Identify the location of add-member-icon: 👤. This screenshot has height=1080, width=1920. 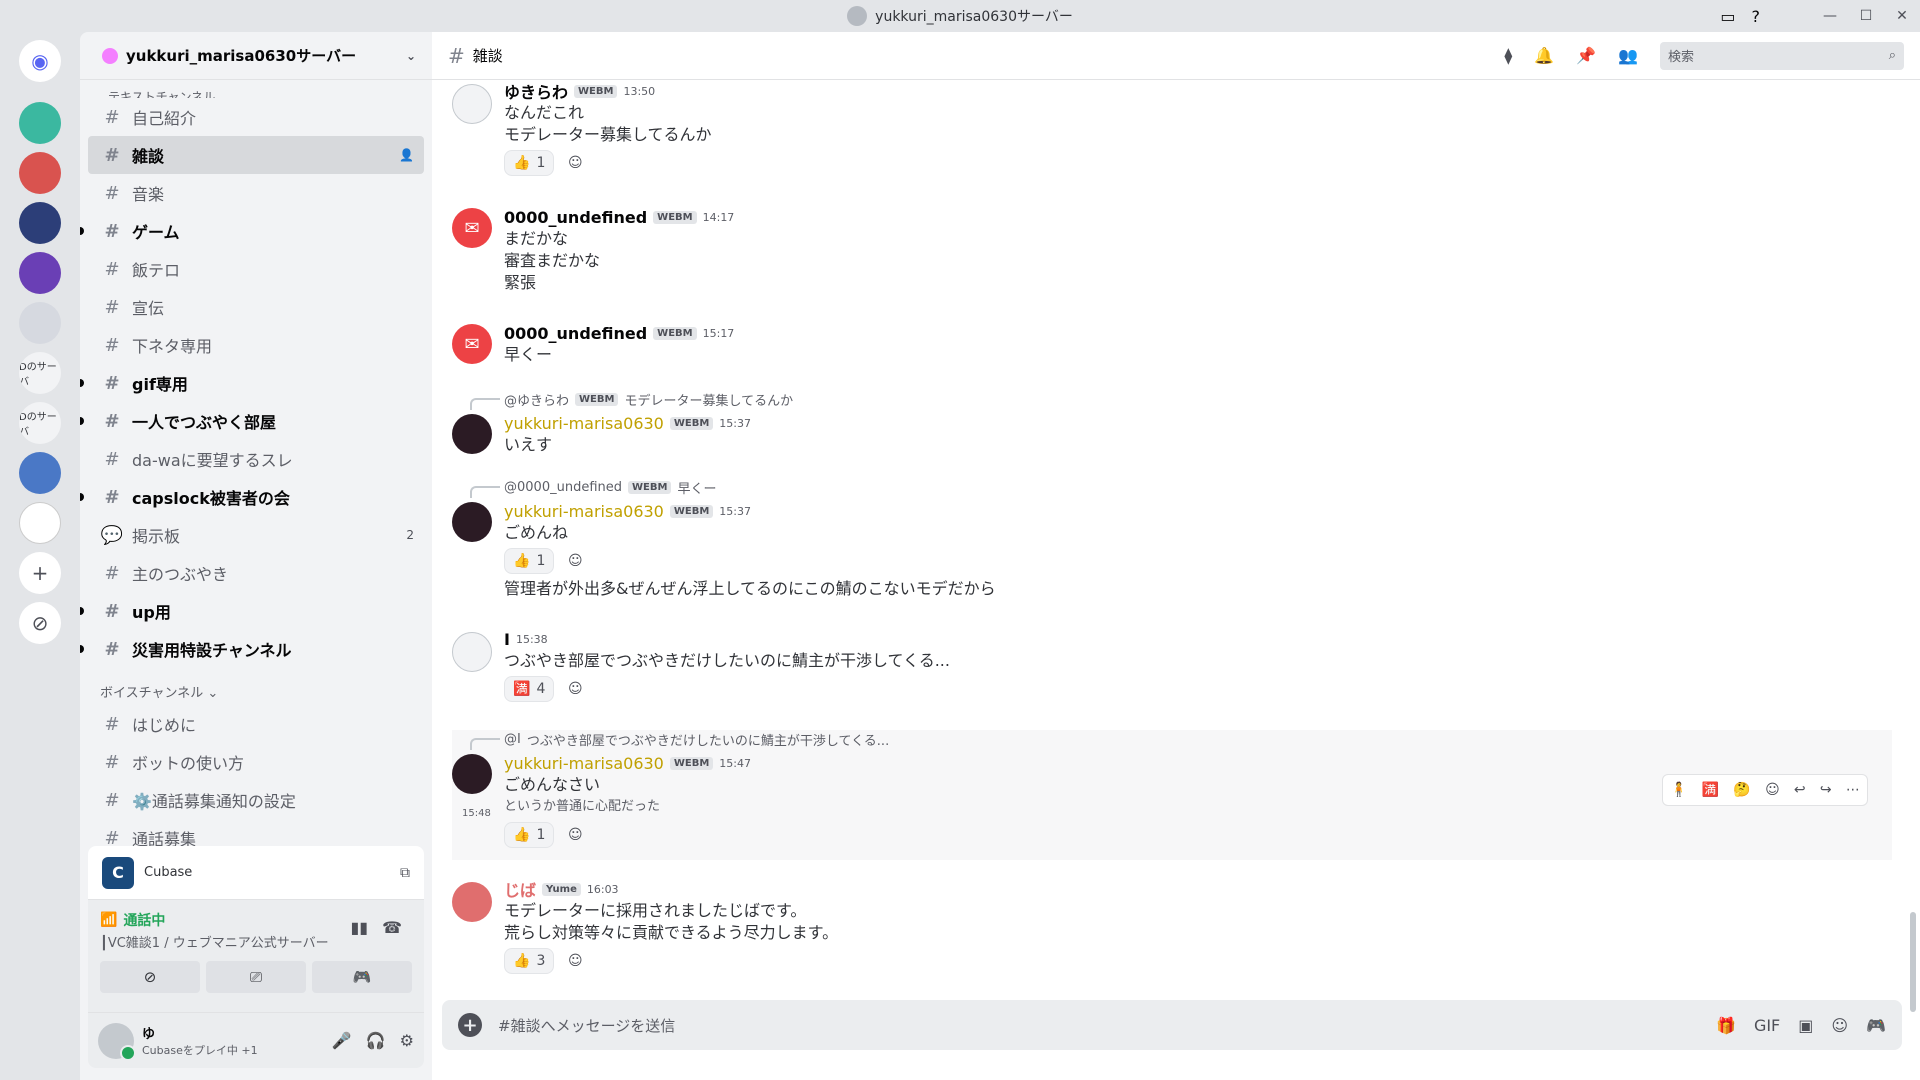
(406, 155).